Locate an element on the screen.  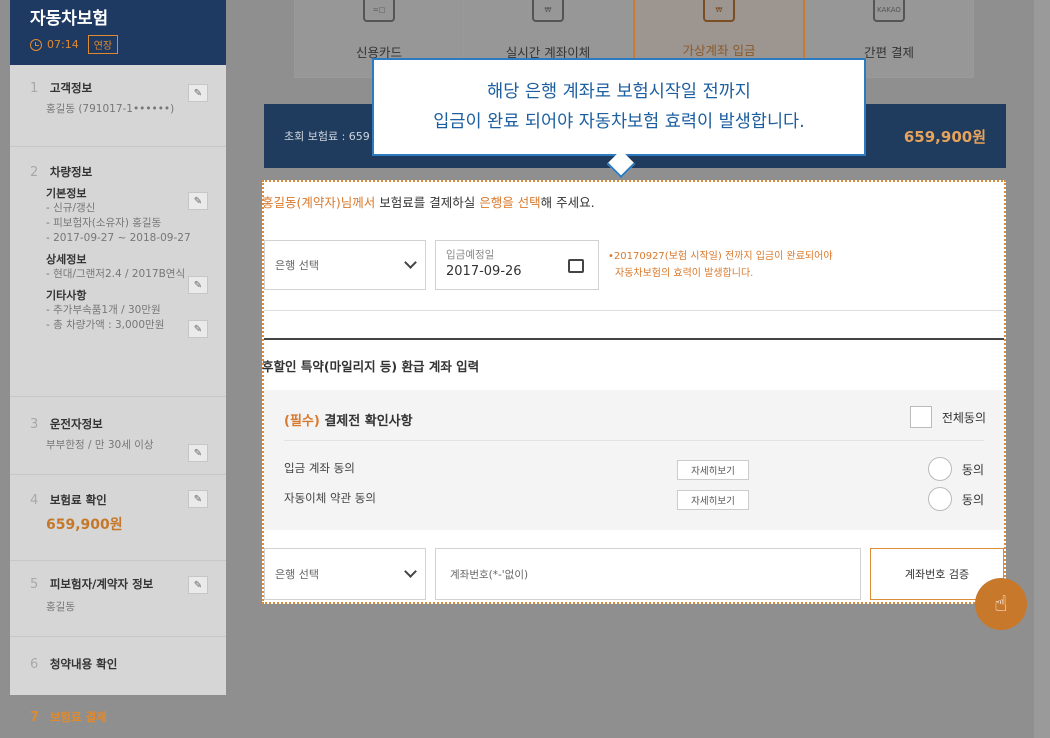
agree-row-label: 입금 계좌 동의 is located at coordinates (319, 468).